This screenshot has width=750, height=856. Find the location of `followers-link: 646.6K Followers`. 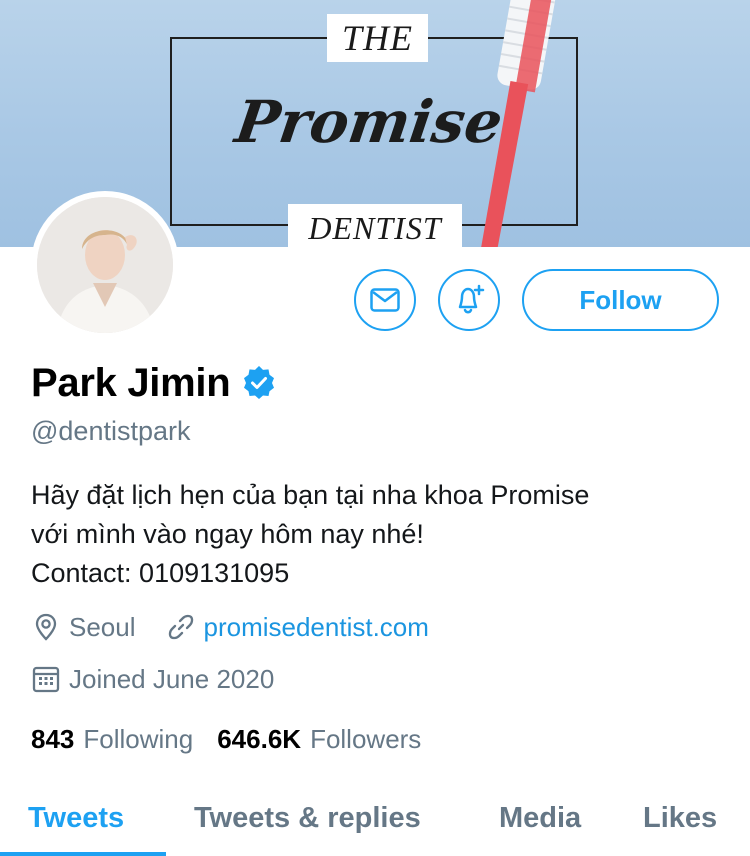

followers-link: 646.6K Followers is located at coordinates (319, 739).